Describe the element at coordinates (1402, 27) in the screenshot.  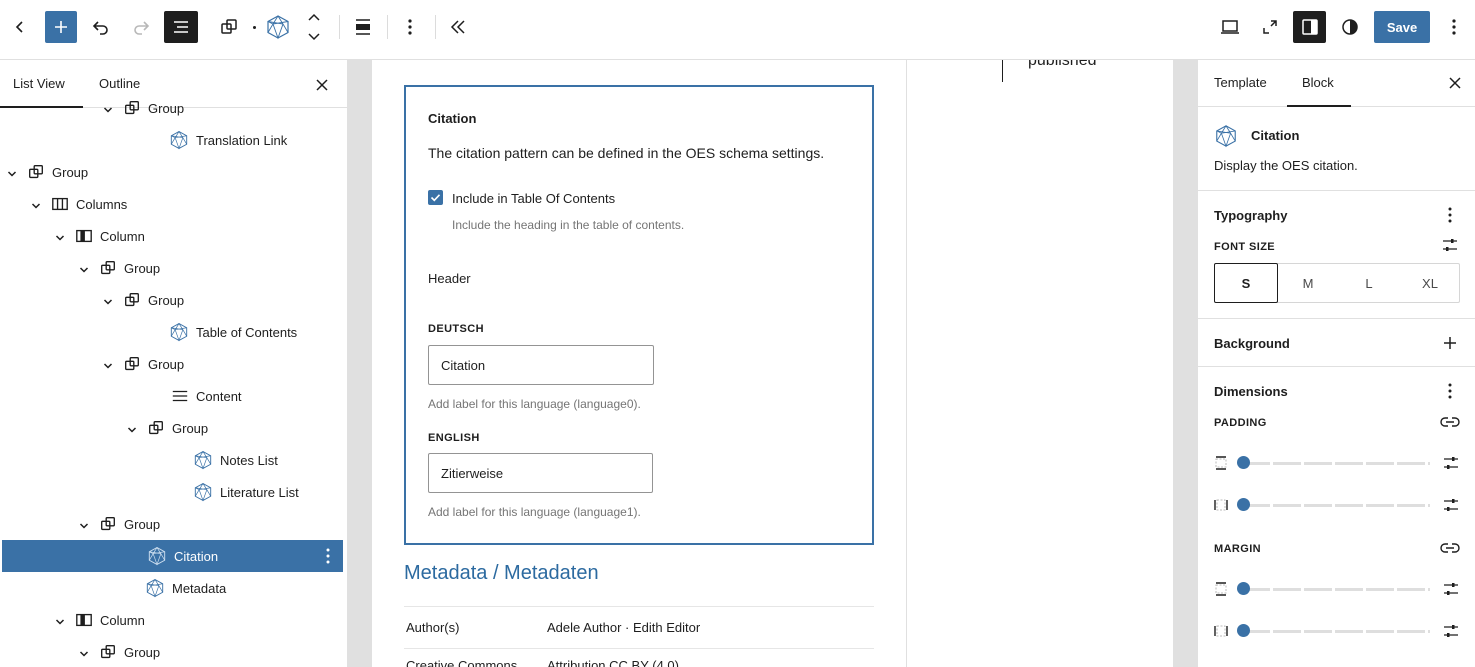
I see `save-button: Save` at that location.